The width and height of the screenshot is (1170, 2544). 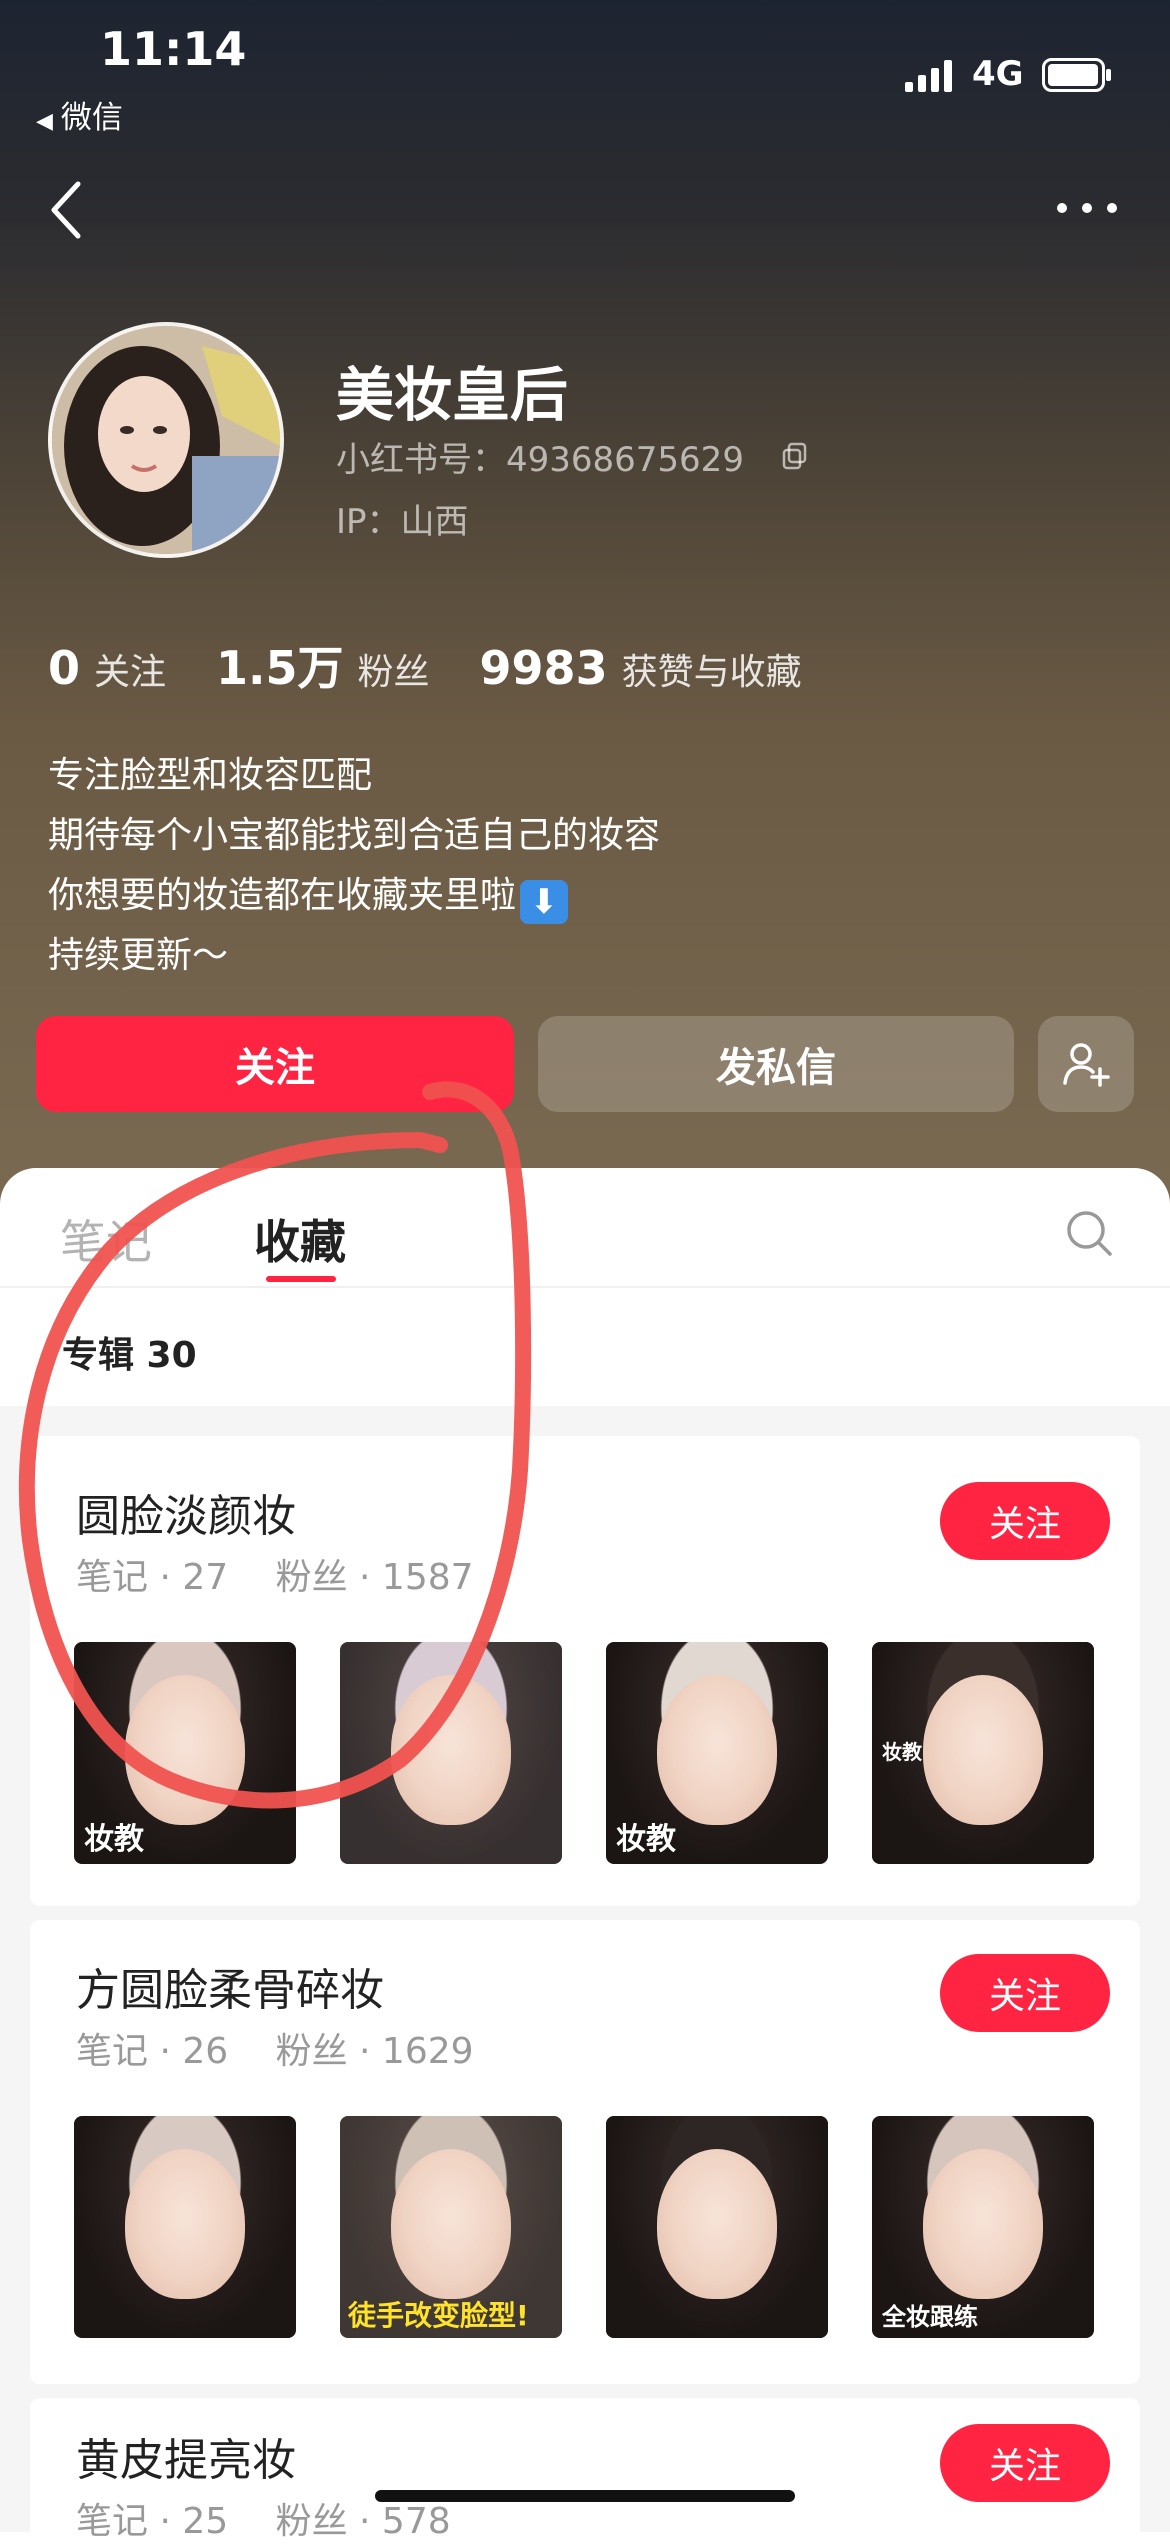 What do you see at coordinates (301, 1279) in the screenshot?
I see `active-tab-indicator` at bounding box center [301, 1279].